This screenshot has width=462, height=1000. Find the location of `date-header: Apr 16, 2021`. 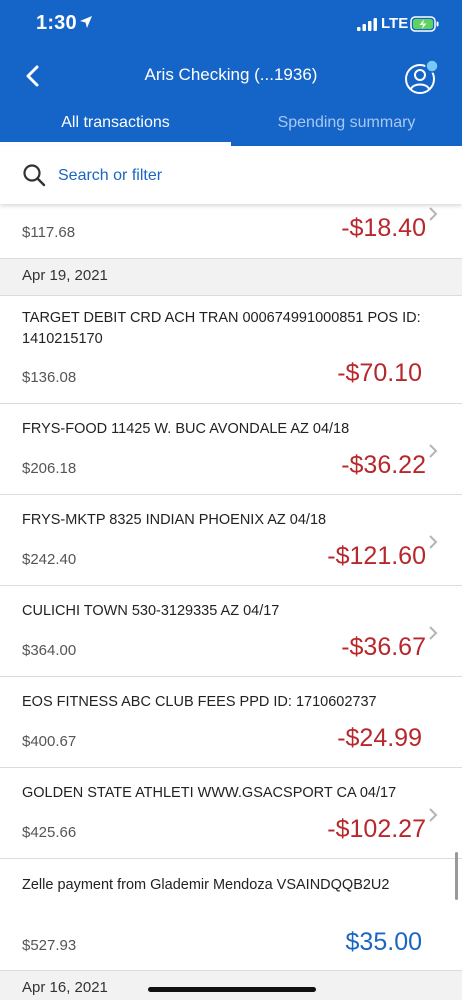

date-header: Apr 16, 2021 is located at coordinates (231, 985).